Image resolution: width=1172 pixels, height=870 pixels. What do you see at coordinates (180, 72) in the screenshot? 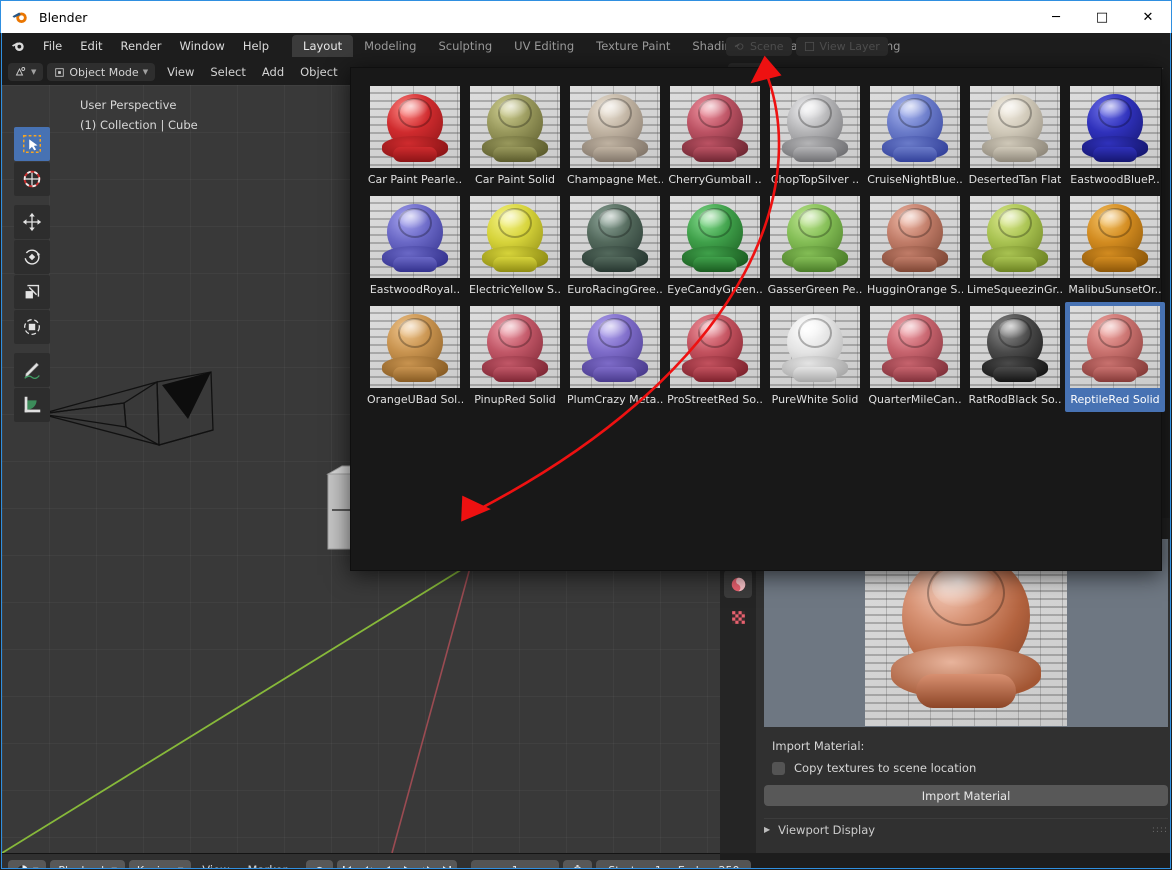
I see `viewport-menu-view: View` at bounding box center [180, 72].